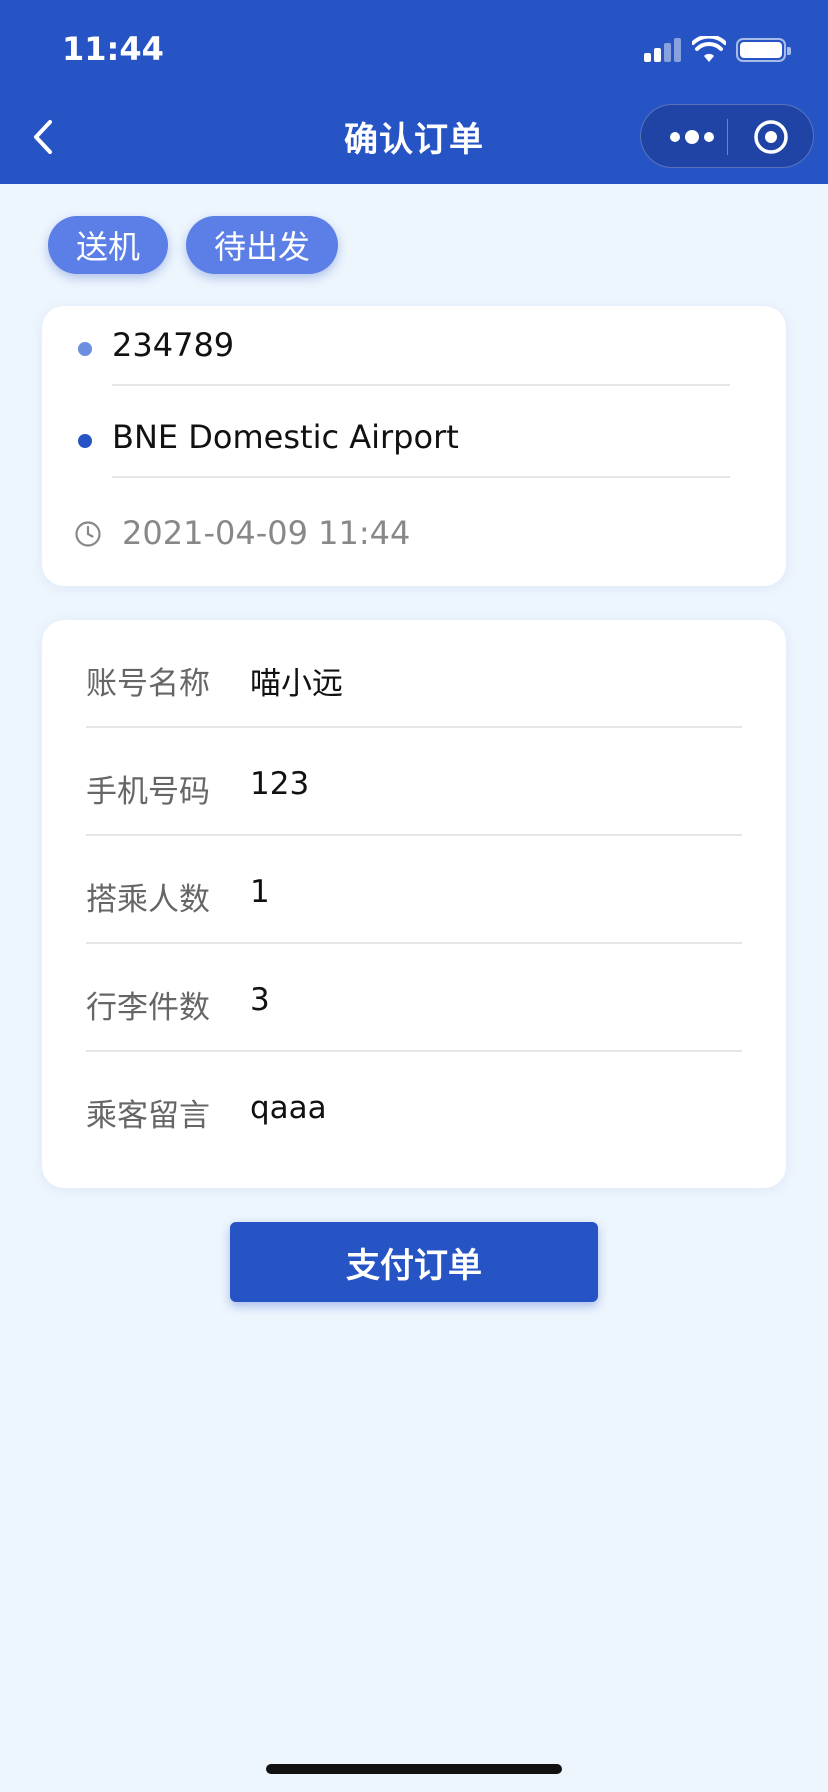  Describe the element at coordinates (108, 245) in the screenshot. I see `trip-type-tag: 送机` at that location.